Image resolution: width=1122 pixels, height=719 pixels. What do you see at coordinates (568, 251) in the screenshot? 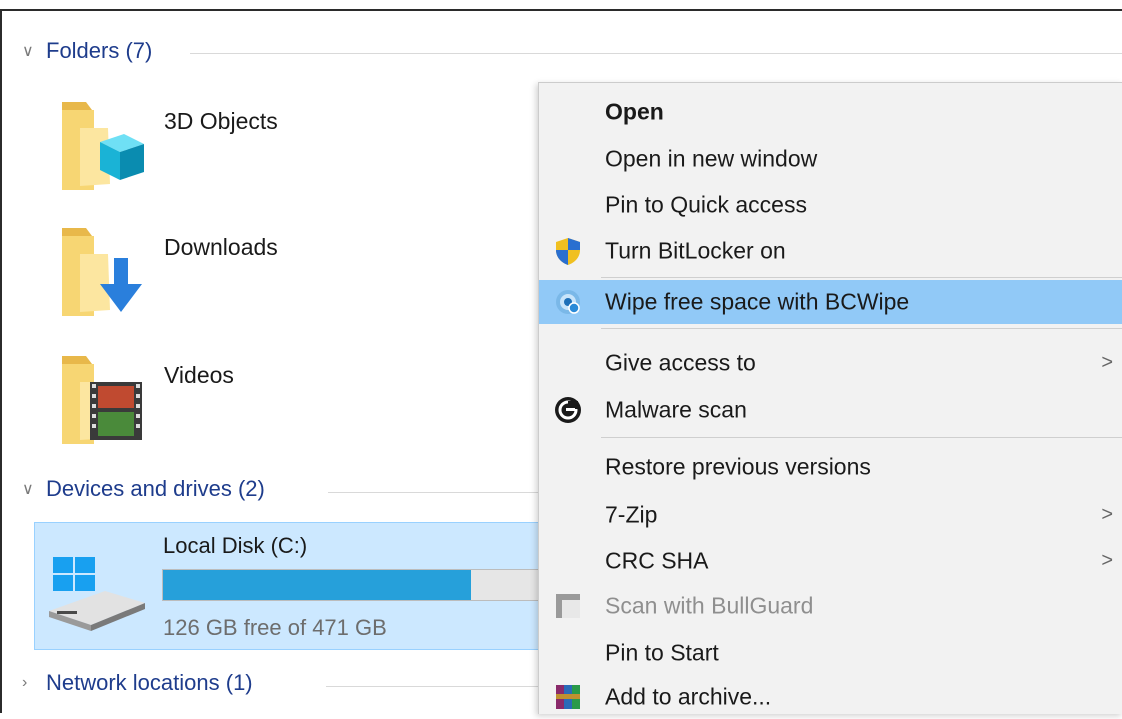
I see `shield-icon` at bounding box center [568, 251].